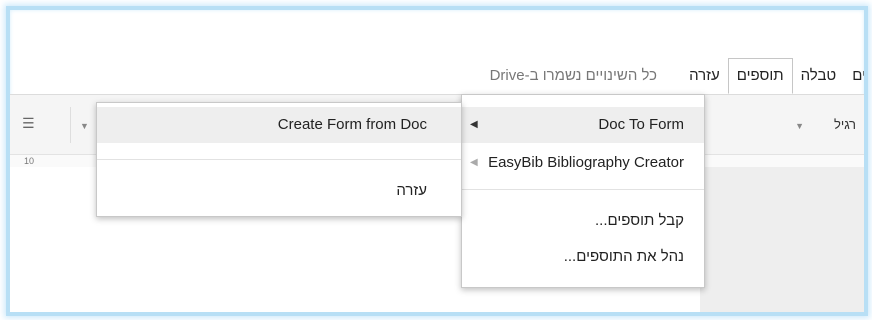  I want to click on menu-item-easybib: EasyBib Bibliography Creator ◀, so click(583, 163).